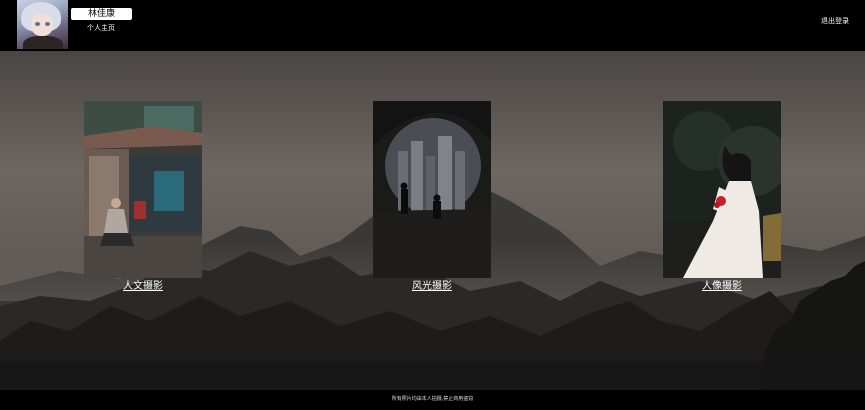  I want to click on cityscape-photo, so click(432, 189).